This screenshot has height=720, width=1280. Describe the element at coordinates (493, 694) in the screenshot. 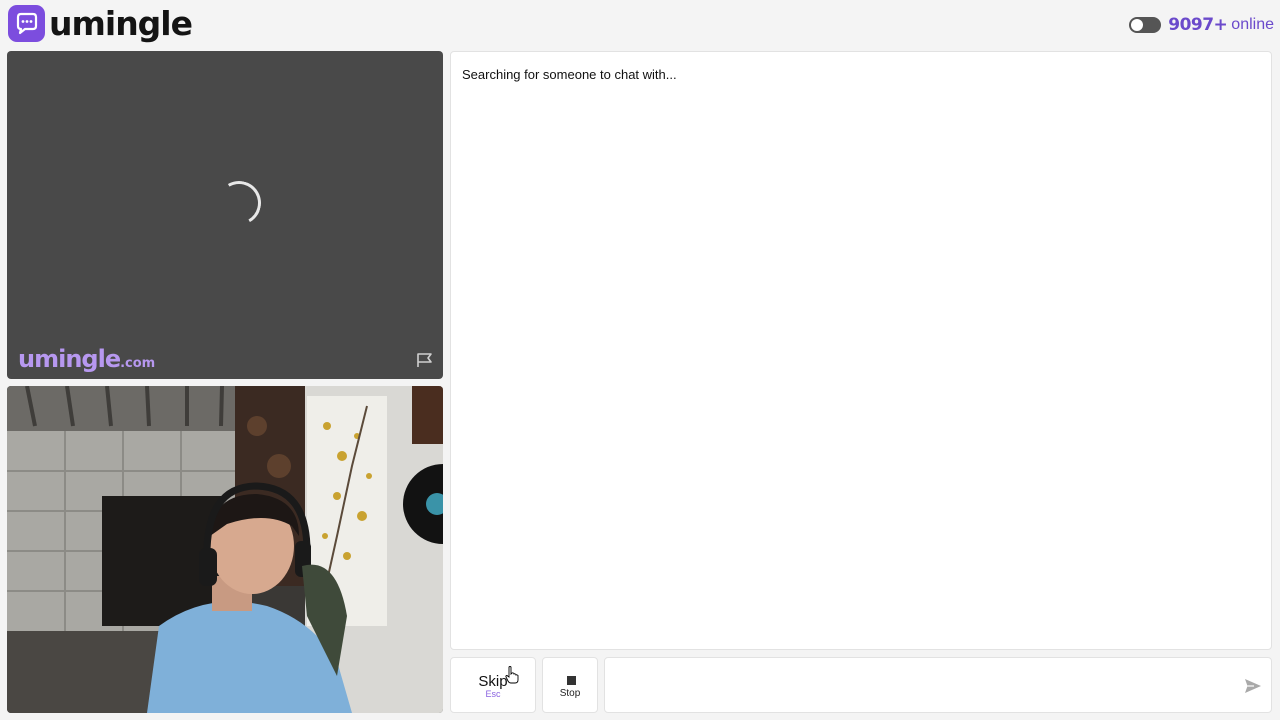

I see `skip-shortcut: Esc` at that location.